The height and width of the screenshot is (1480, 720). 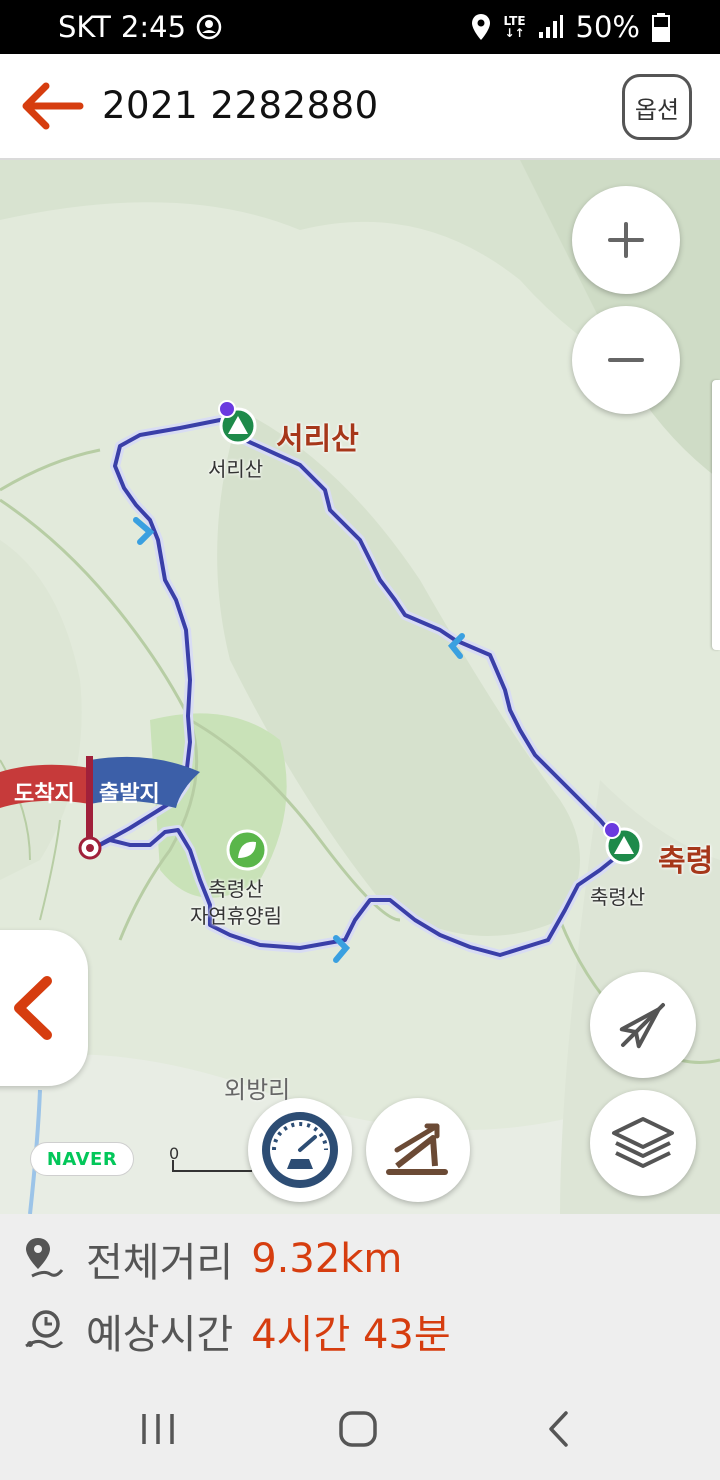 What do you see at coordinates (351, 1335) in the screenshot?
I see `time-value: 4시간 43분` at bounding box center [351, 1335].